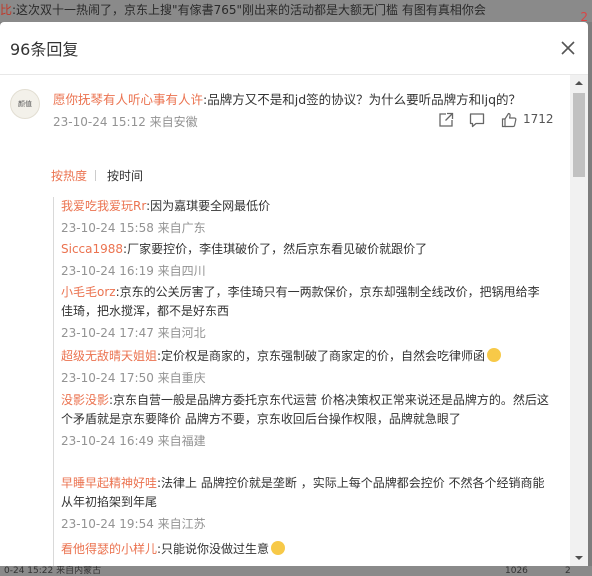 The width and height of the screenshot is (592, 576). I want to click on reply-user: 超级无敌晴天姐姐, so click(109, 356).